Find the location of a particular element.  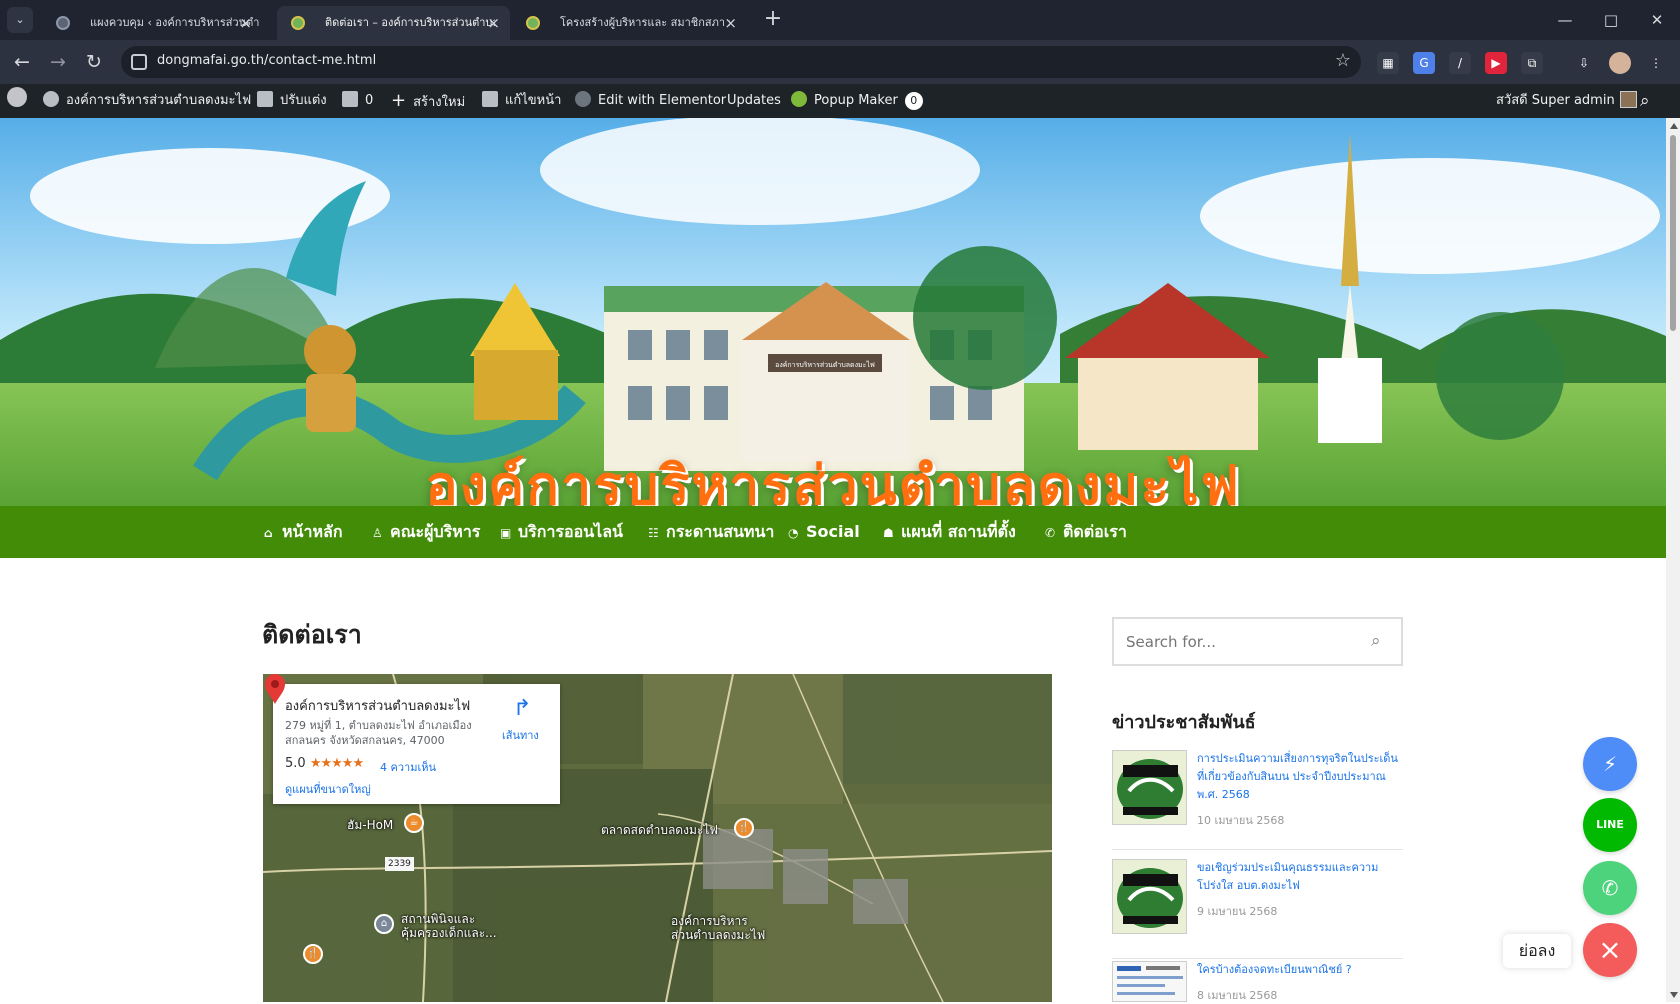

admin-popup-maker-label: Popup Maker is located at coordinates (856, 100).